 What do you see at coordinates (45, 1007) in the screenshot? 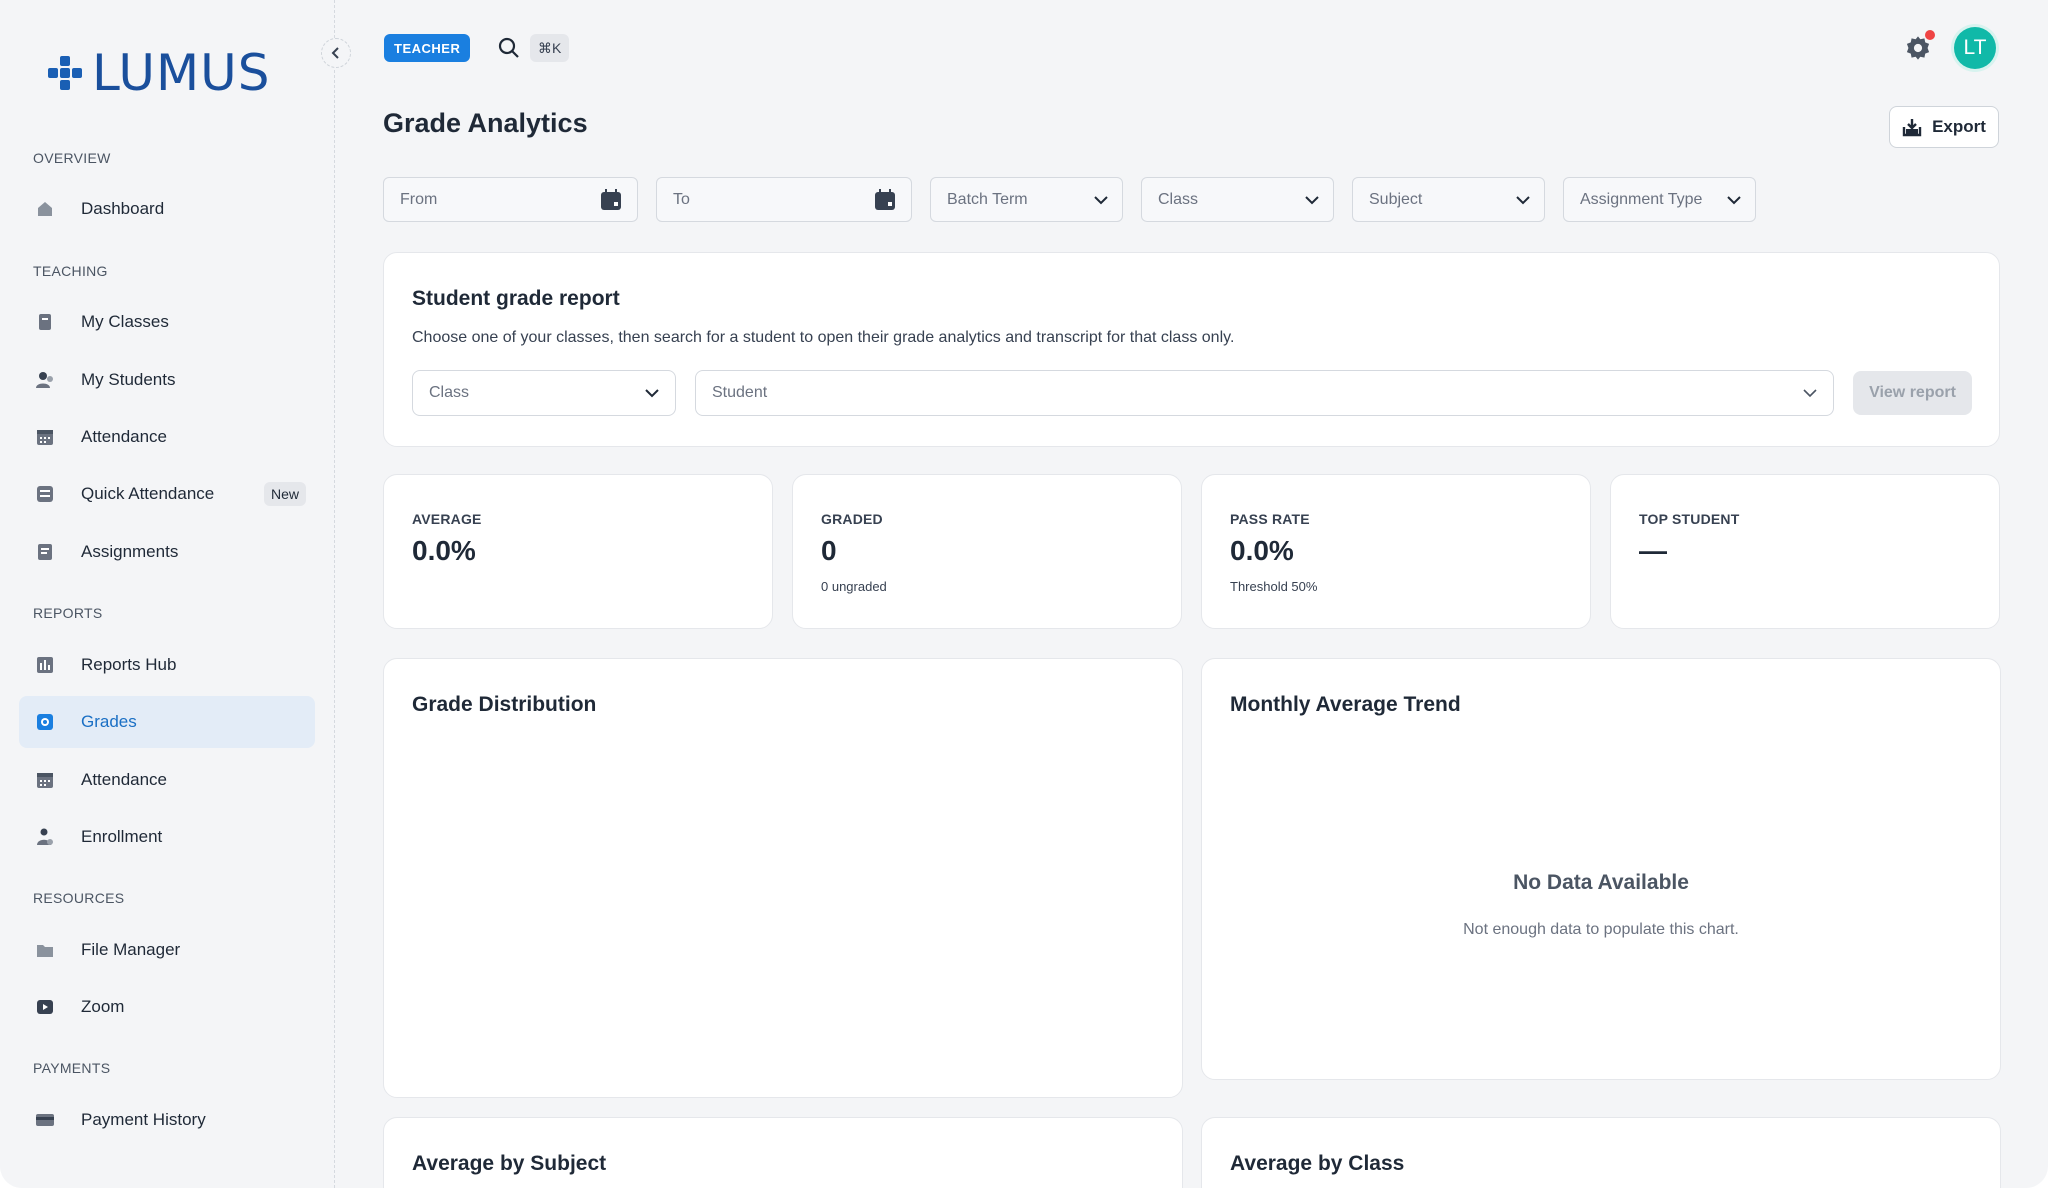
I see `video-icon` at bounding box center [45, 1007].